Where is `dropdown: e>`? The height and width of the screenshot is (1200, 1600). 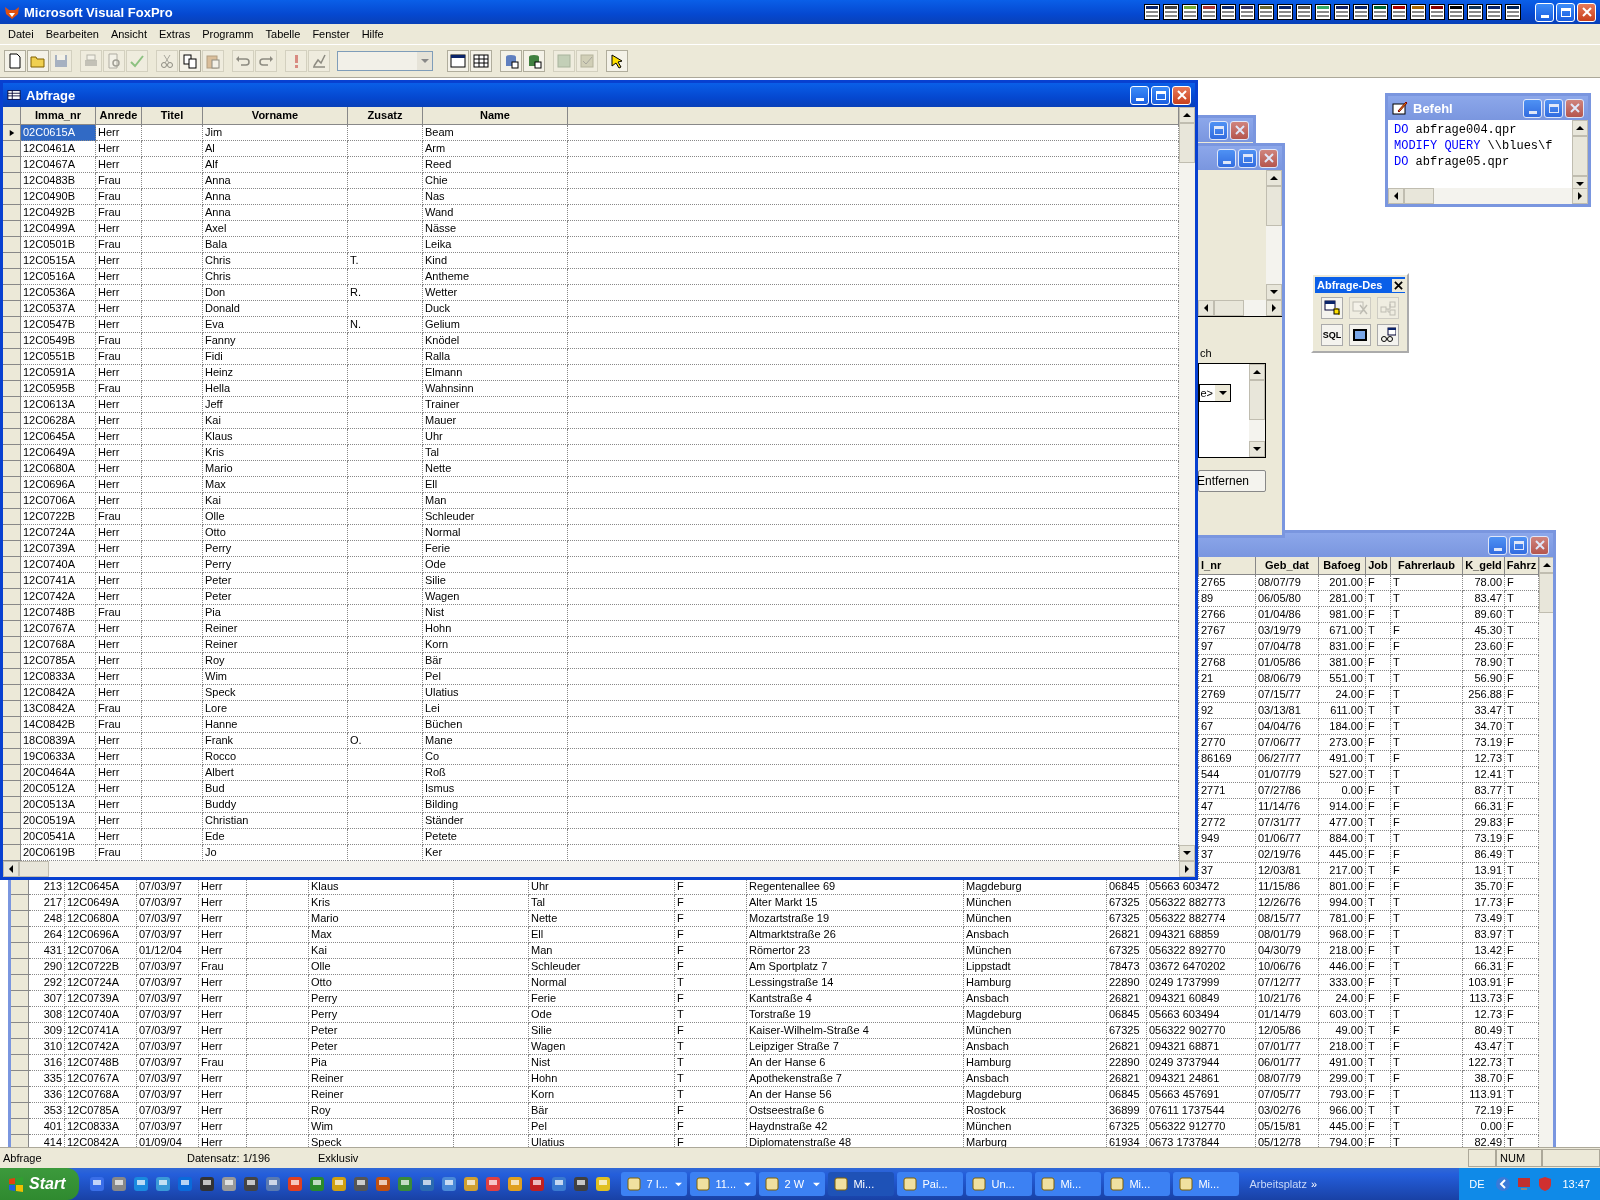
dropdown: e> is located at coordinates (1215, 393).